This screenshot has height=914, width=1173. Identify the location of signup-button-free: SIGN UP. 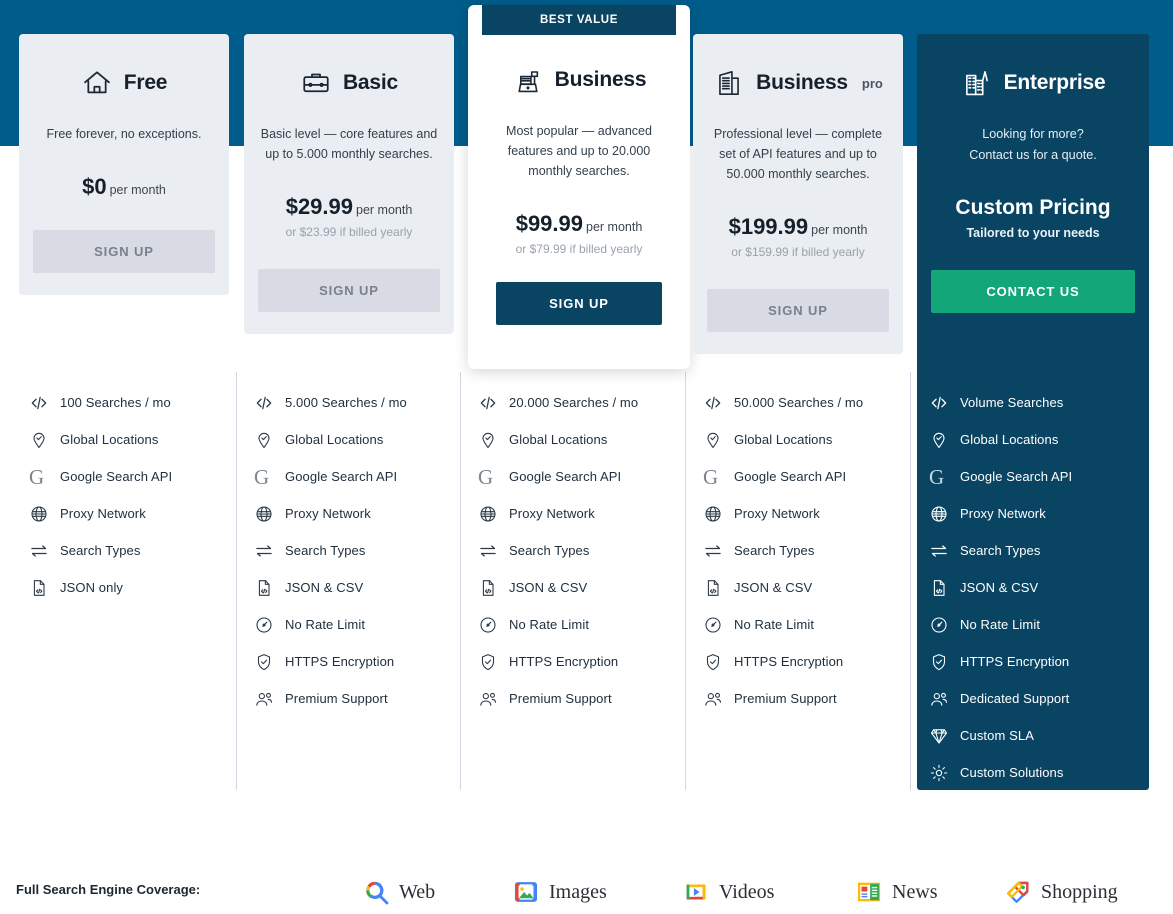
(124, 251).